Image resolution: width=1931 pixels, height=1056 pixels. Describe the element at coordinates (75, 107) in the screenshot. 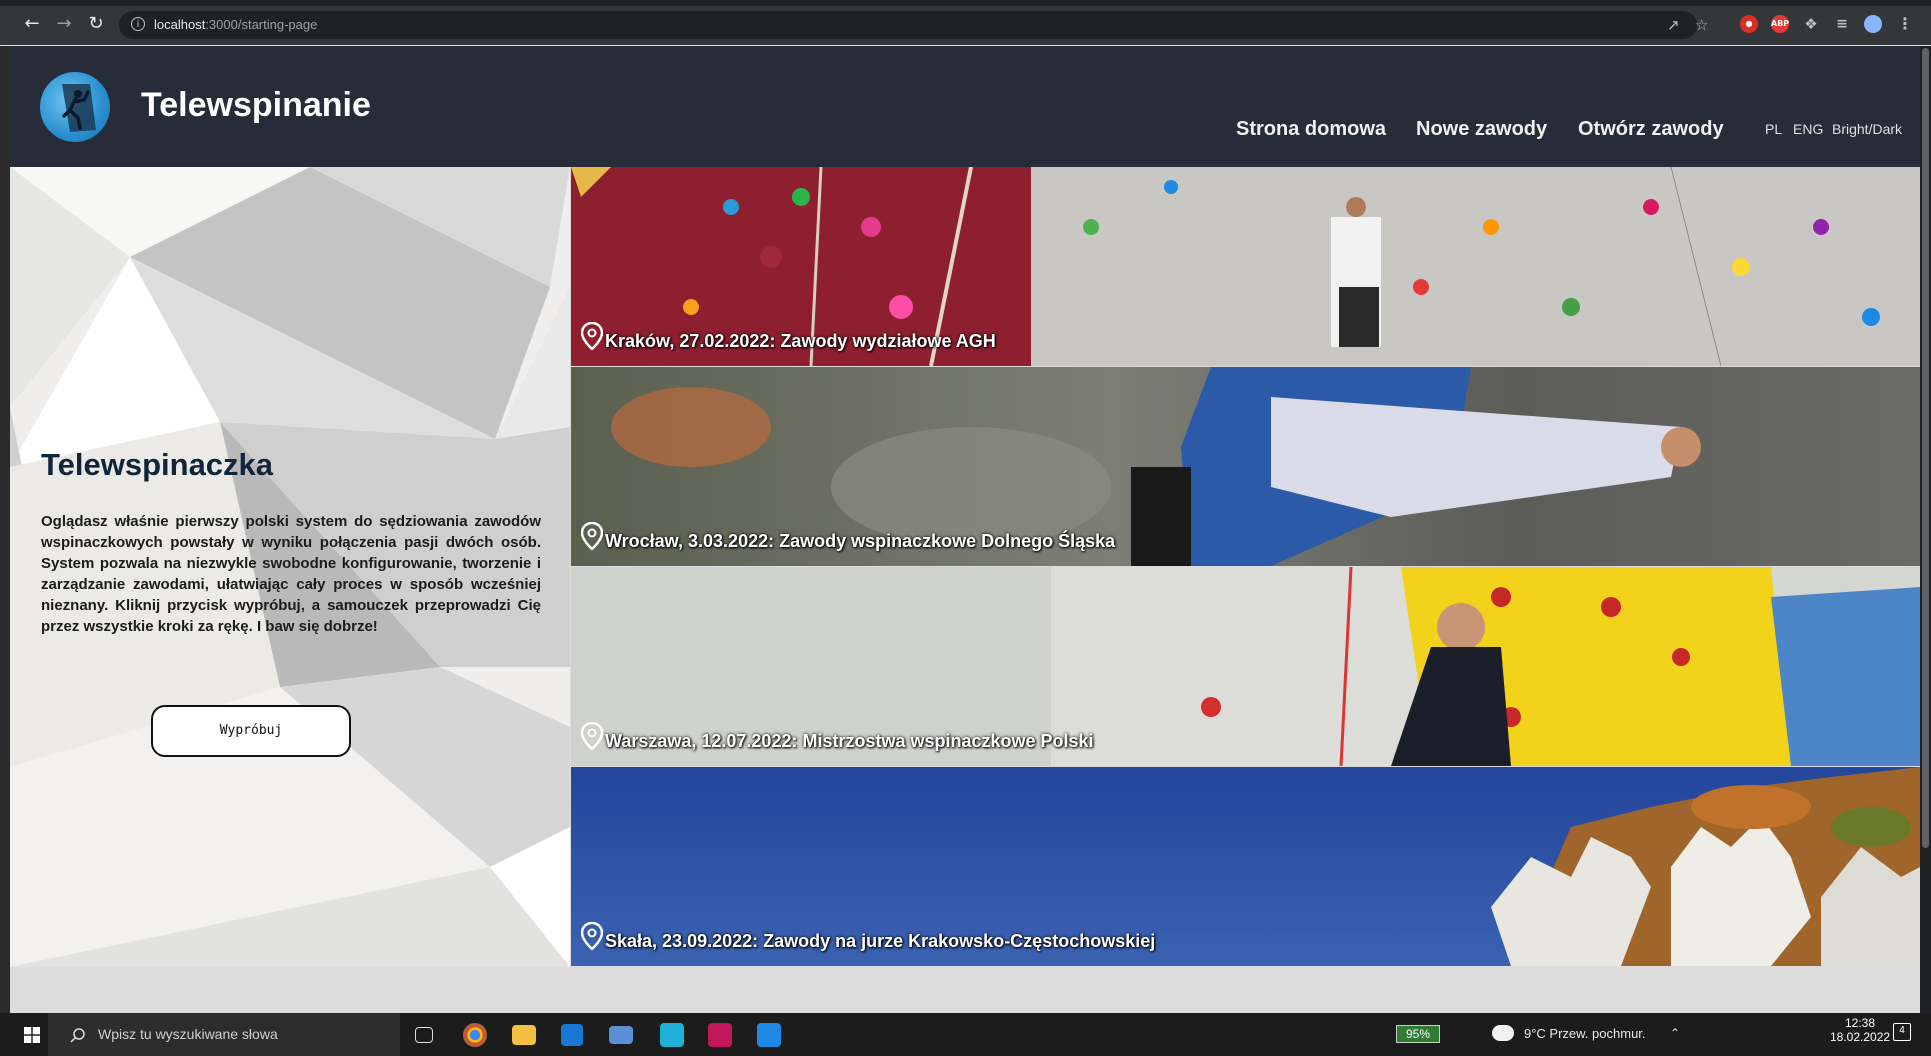

I see `climber-logo-icon` at that location.